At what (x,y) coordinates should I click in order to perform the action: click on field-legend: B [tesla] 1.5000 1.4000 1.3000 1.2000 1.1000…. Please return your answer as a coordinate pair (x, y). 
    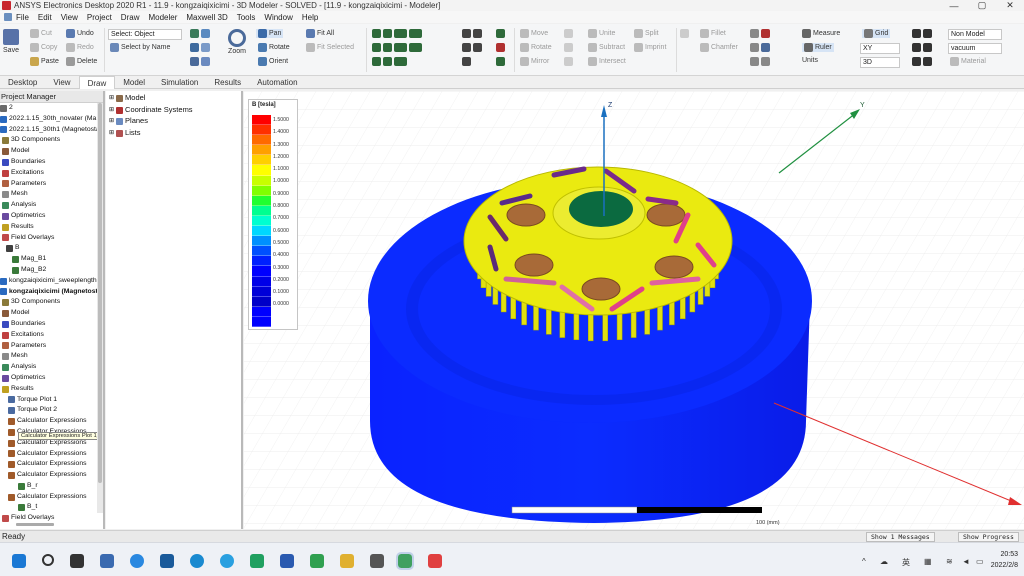
    Looking at the image, I should click on (273, 214).